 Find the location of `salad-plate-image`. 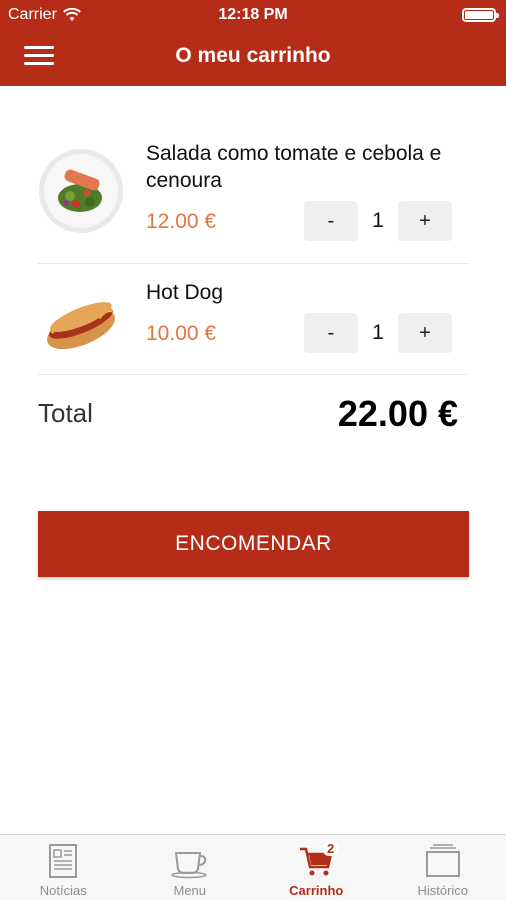

salad-plate-image is located at coordinates (81, 191).